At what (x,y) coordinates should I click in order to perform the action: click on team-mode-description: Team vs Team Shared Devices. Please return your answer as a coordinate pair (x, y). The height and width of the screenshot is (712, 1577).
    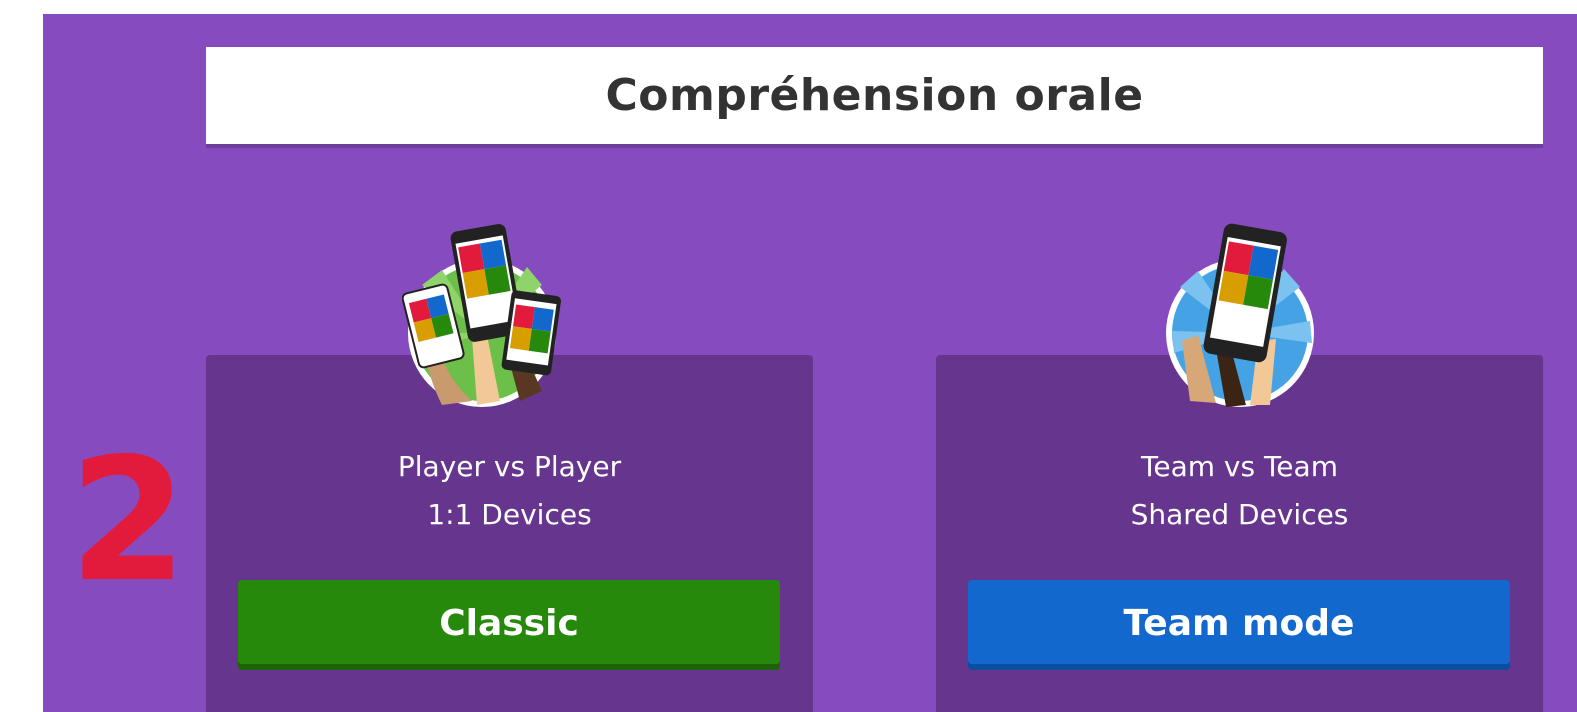
    Looking at the image, I should click on (1239, 491).